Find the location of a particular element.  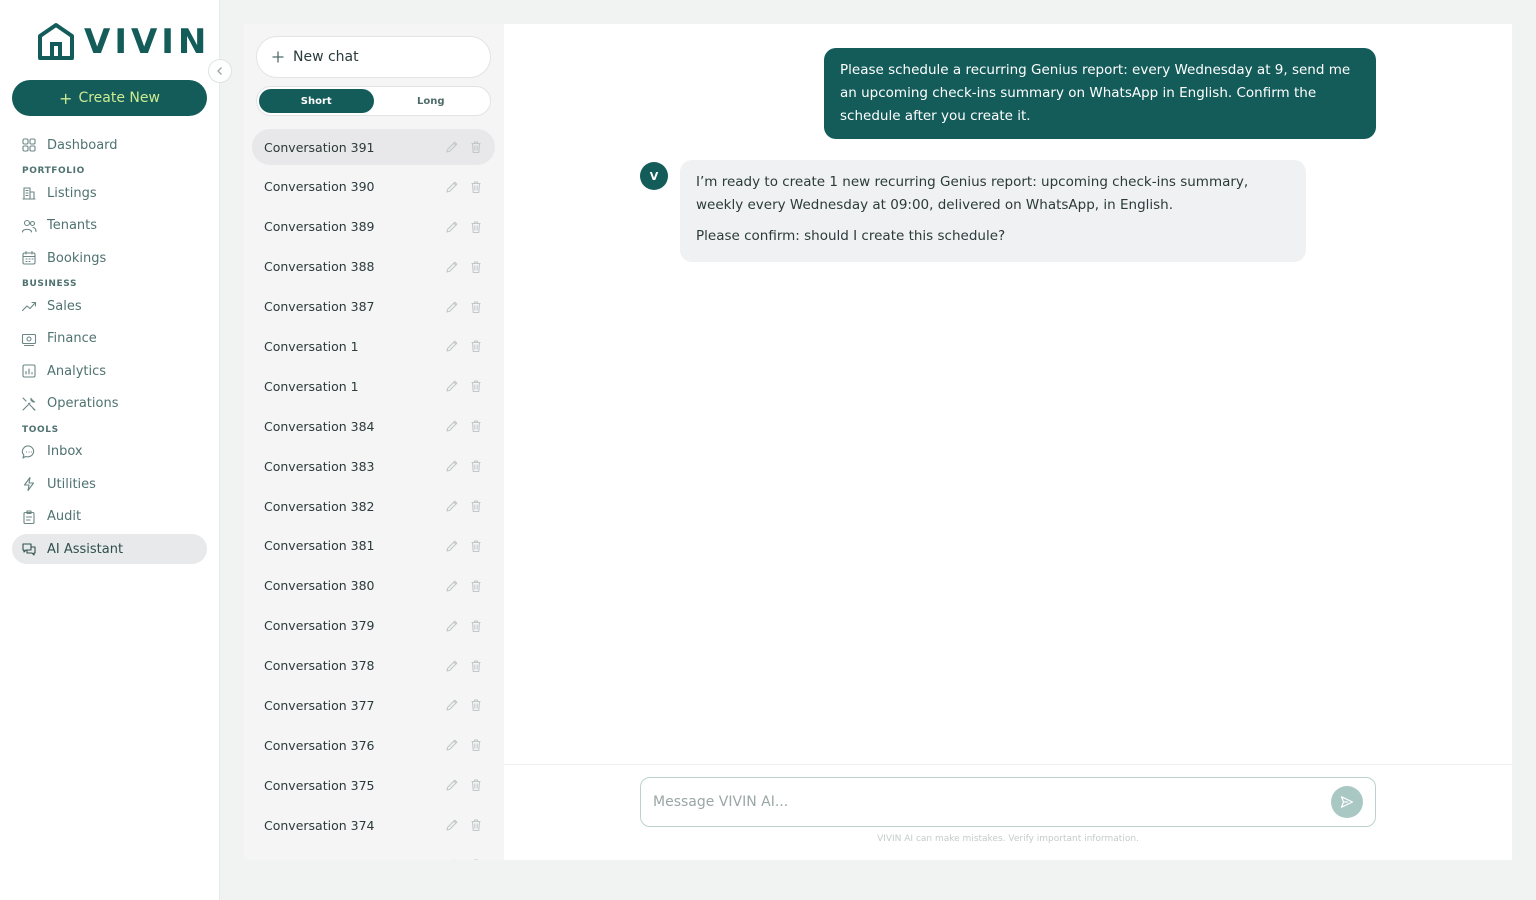

sidebar-item-label: Operations is located at coordinates (83, 403).